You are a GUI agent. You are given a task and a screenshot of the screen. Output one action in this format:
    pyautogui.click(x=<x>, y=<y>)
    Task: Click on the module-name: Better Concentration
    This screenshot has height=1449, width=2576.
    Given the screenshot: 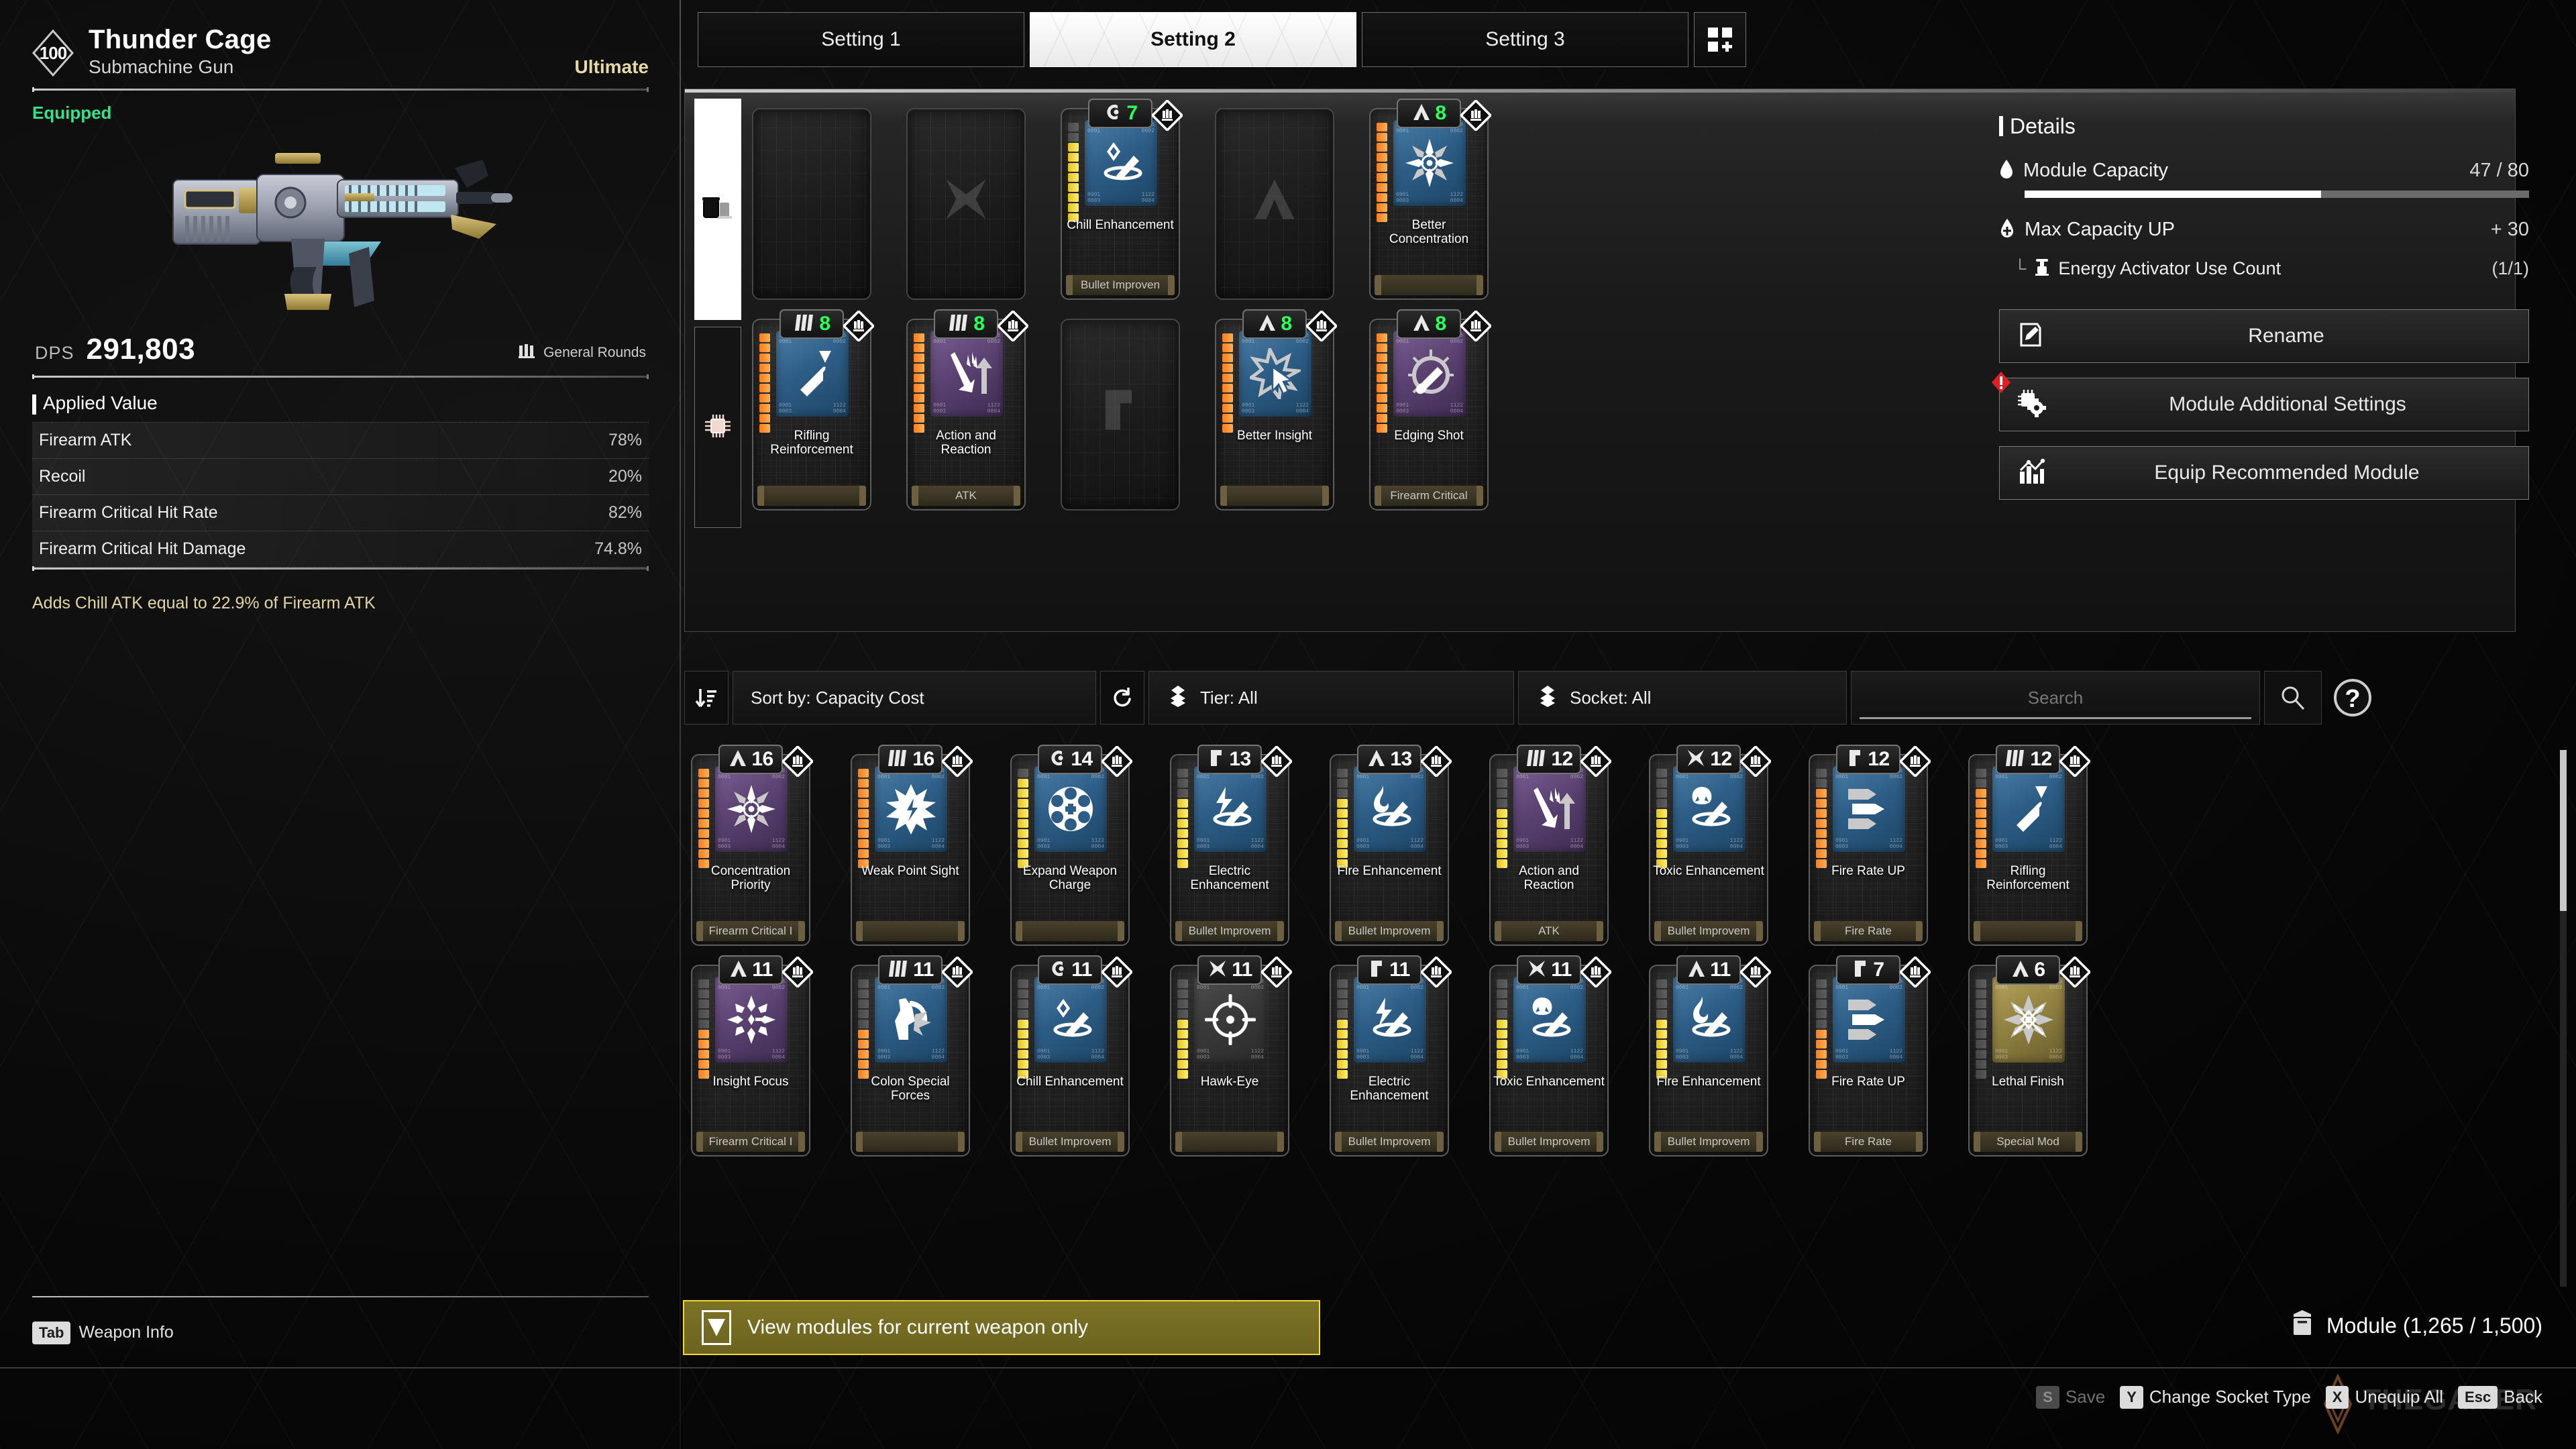 What is the action you would take?
    pyautogui.click(x=1429, y=232)
    